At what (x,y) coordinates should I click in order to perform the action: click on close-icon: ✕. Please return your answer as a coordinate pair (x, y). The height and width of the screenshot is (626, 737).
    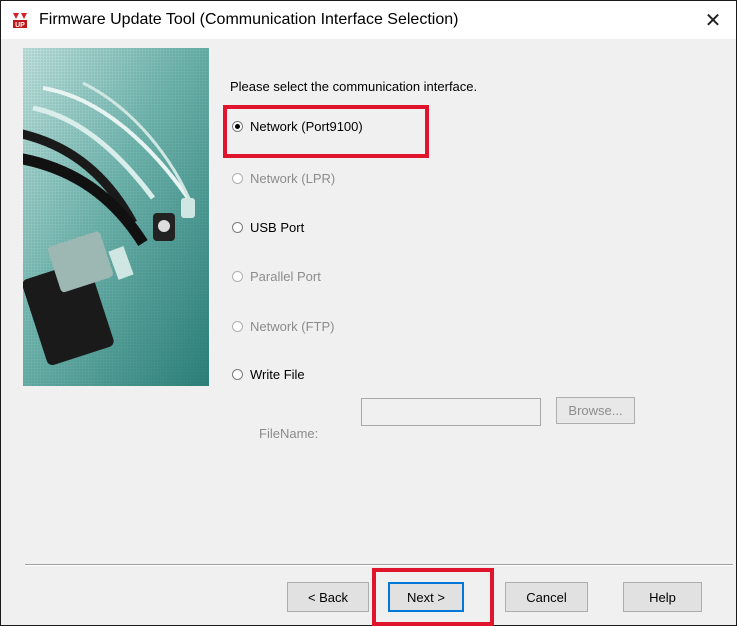
    Looking at the image, I should click on (713, 20).